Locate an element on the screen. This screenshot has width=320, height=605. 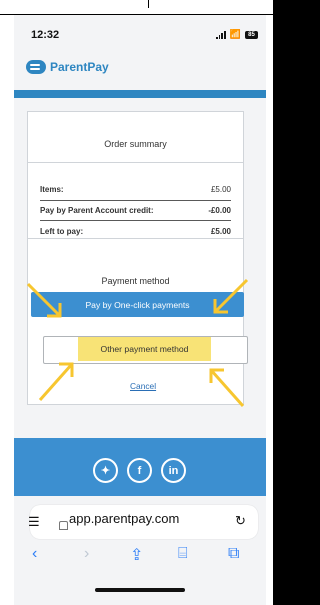
top-strip is located at coordinates (136, 7).